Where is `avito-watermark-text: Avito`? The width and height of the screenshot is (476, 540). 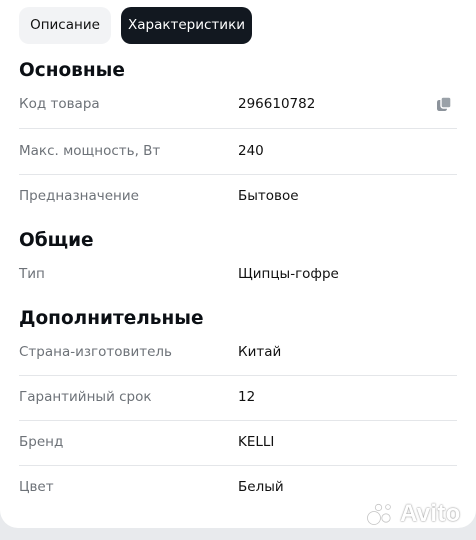
avito-watermark-text: Avito is located at coordinates (430, 513).